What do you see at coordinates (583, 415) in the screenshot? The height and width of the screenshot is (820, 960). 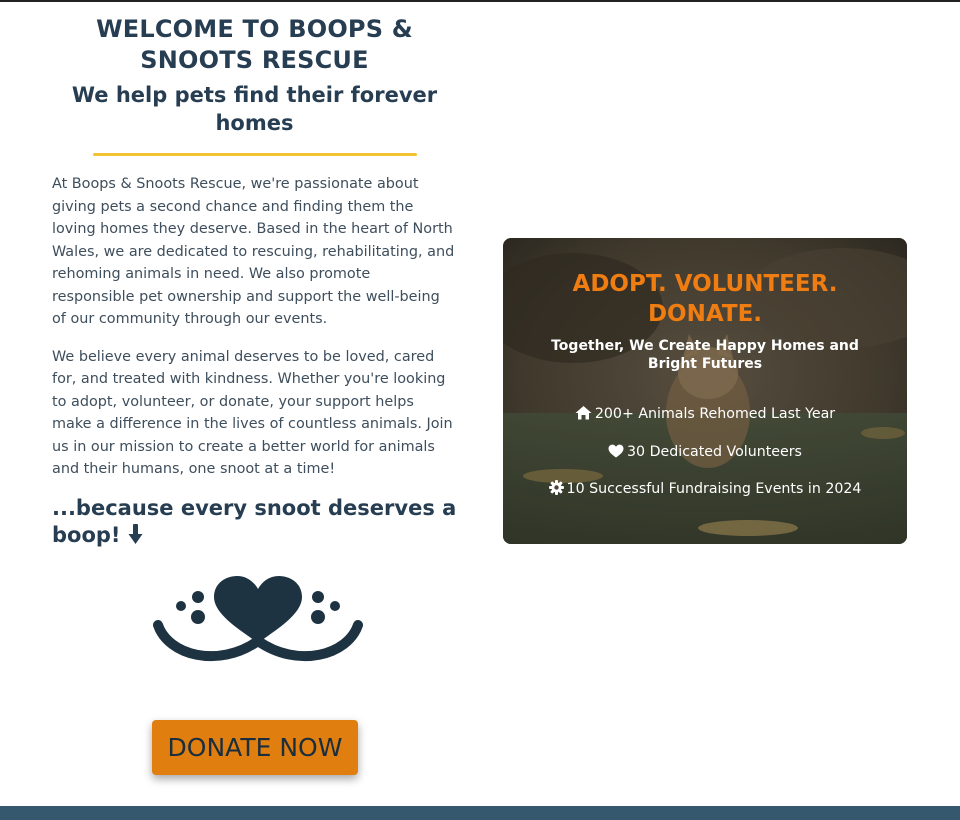 I see `house-icon` at bounding box center [583, 415].